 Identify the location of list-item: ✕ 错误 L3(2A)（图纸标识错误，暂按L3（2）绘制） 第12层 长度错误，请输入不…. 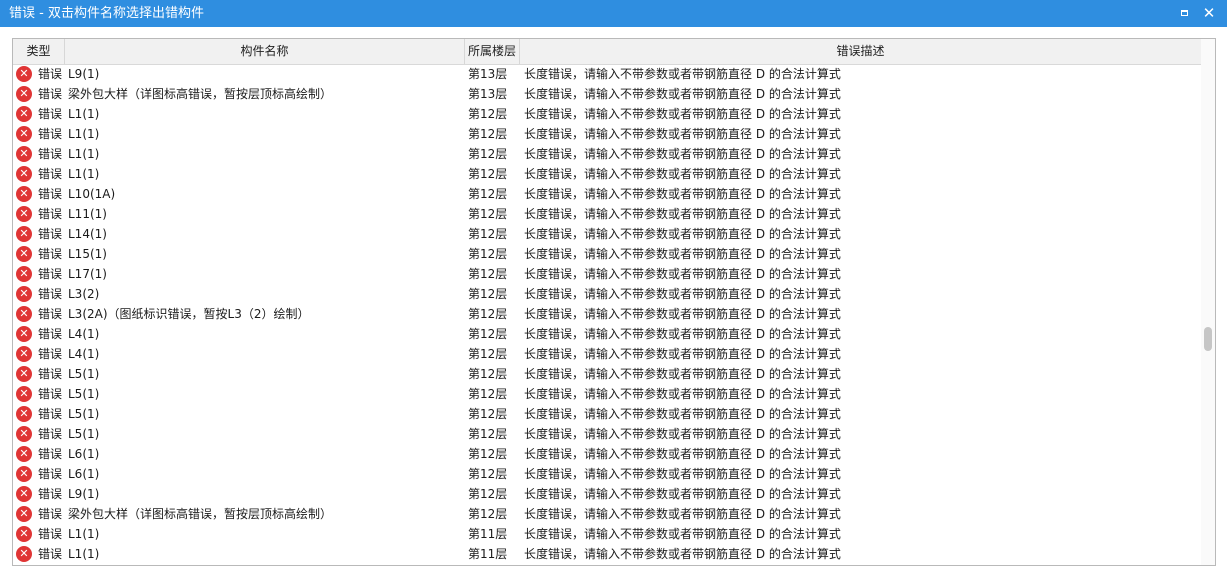
(607, 314).